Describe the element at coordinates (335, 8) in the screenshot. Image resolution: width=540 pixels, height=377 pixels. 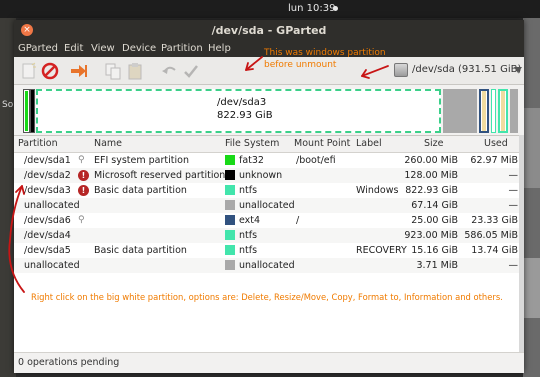
I see `power-indicator-icon` at that location.